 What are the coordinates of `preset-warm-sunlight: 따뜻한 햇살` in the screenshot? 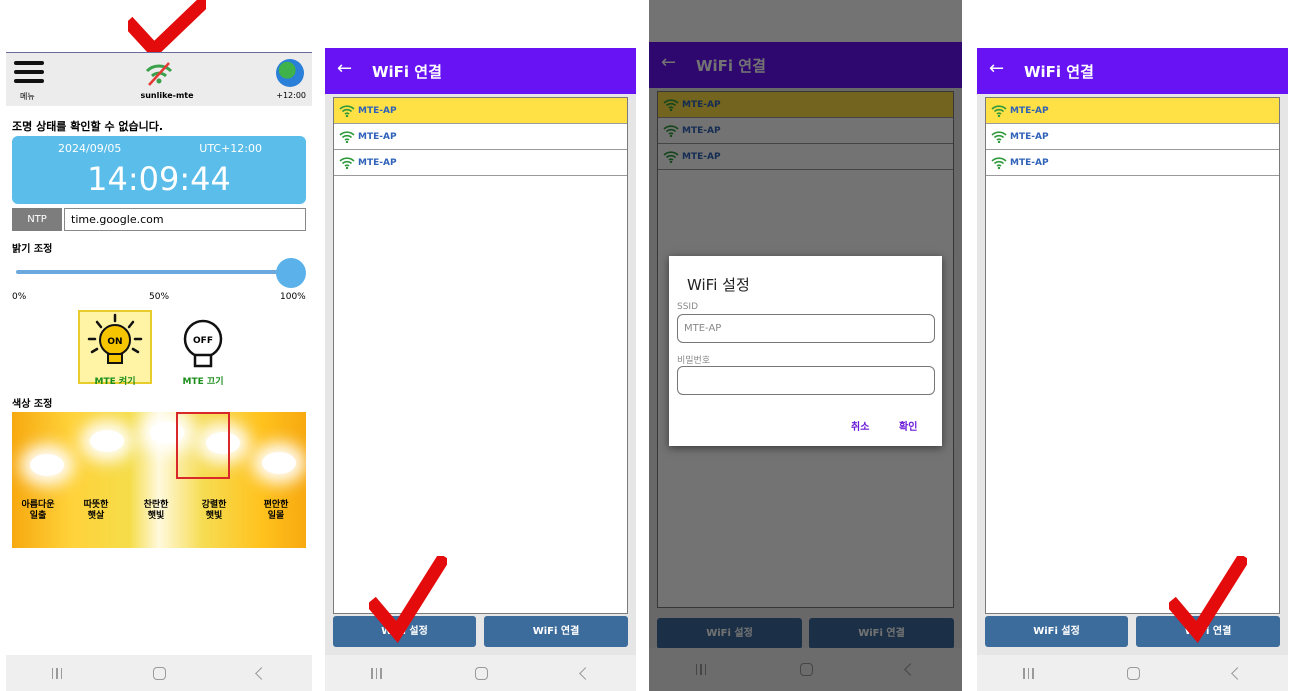 It's located at (96, 511).